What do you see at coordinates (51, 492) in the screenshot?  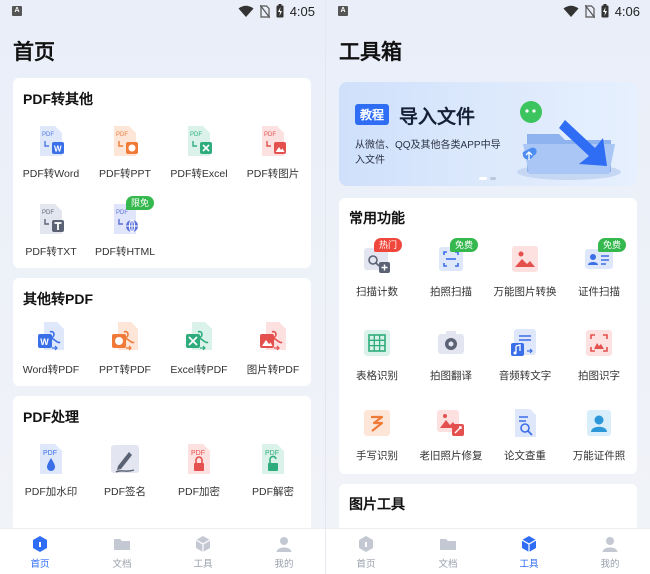 I see `pdf-watermark-label: PDF加水印` at bounding box center [51, 492].